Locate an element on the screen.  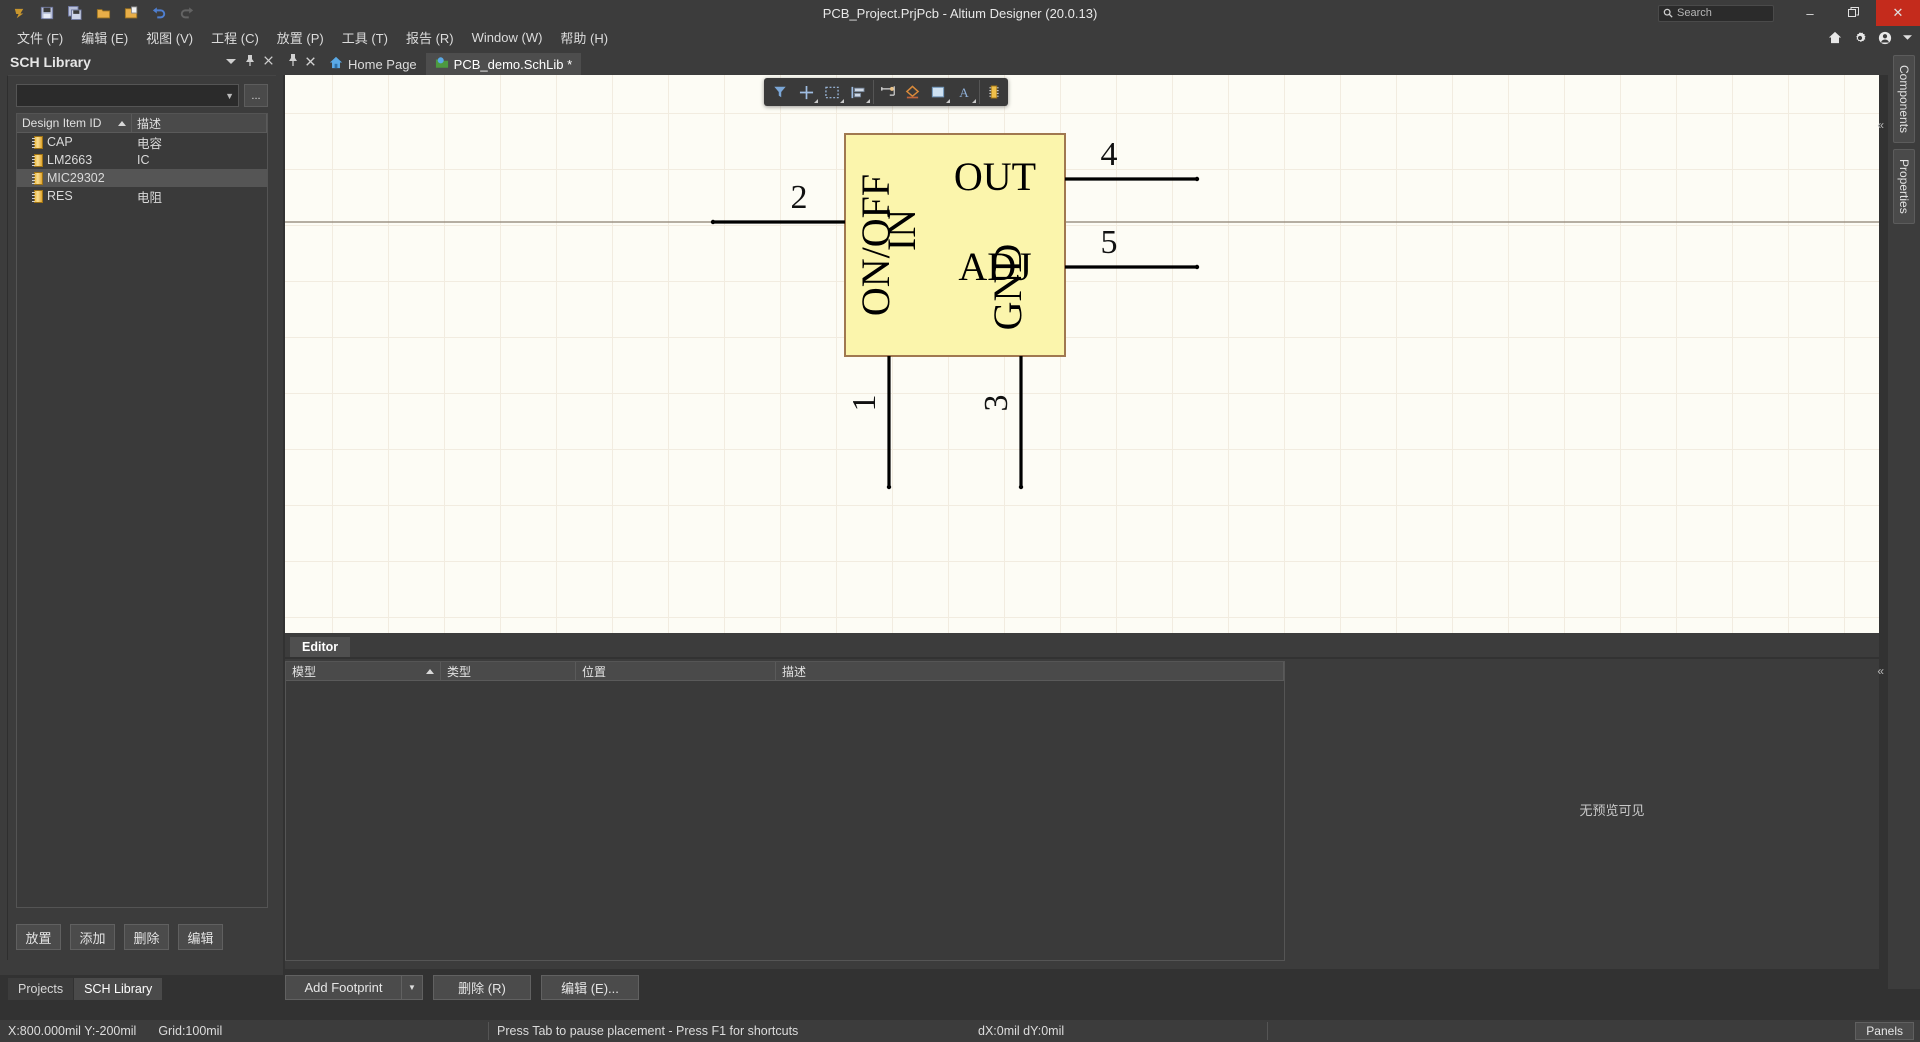
menu-view: 视图 (V) is located at coordinates (169, 37).